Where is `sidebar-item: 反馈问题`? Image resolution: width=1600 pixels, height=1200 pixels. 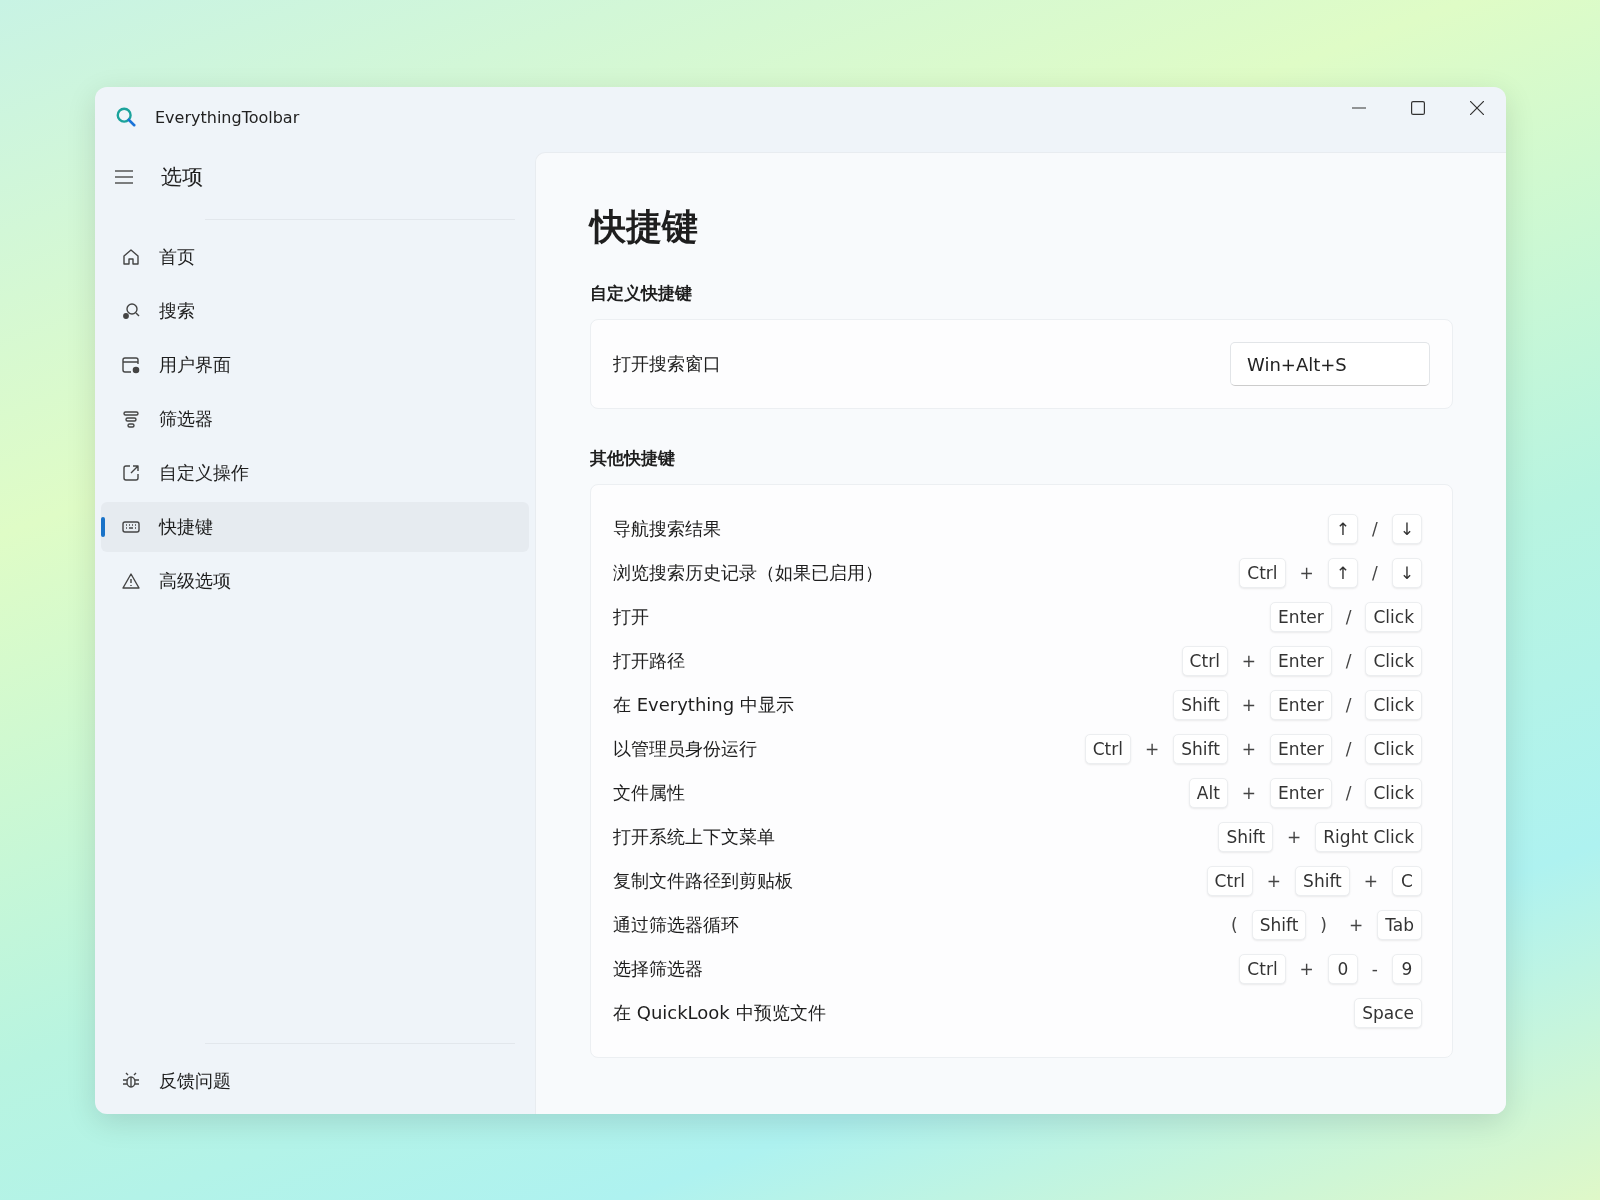
sidebar-item: 反馈问题 is located at coordinates (315, 1081).